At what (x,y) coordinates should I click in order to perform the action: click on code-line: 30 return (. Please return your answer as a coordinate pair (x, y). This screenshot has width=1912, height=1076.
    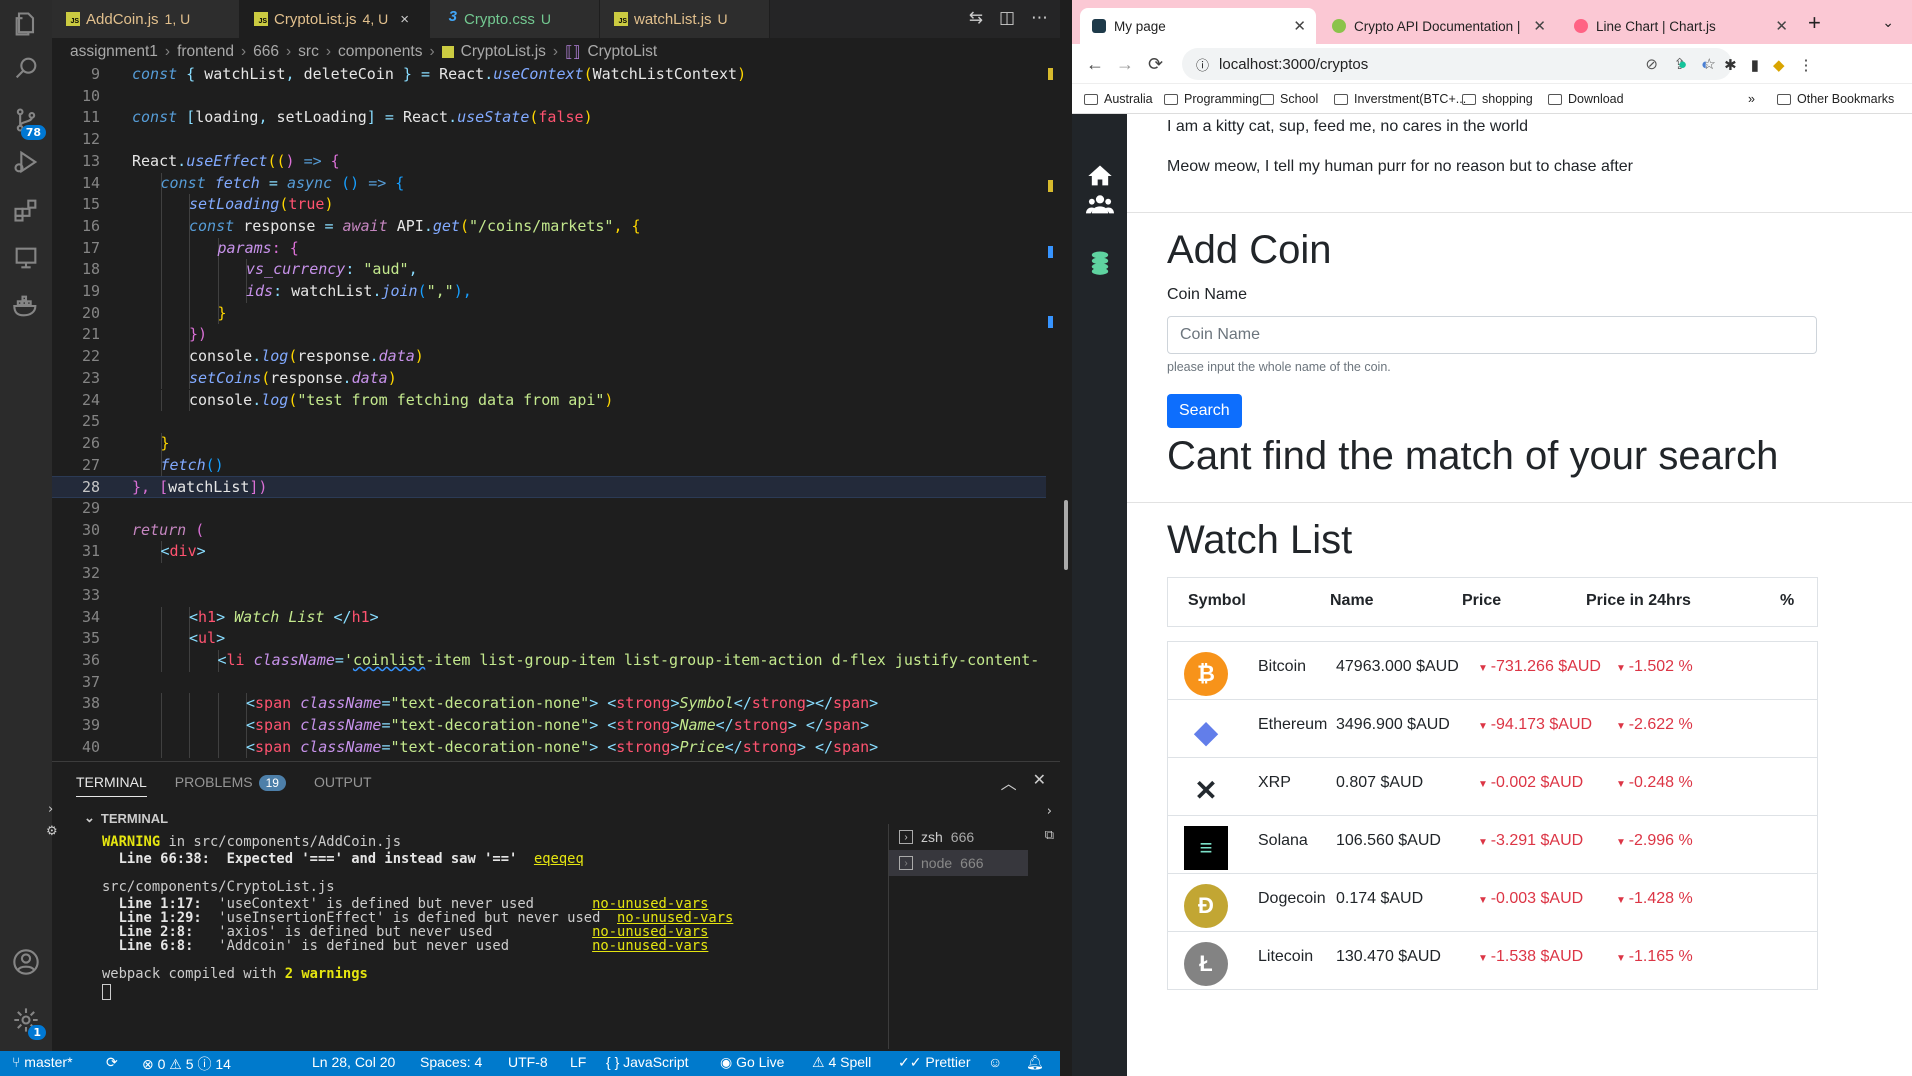
    Looking at the image, I should click on (556, 531).